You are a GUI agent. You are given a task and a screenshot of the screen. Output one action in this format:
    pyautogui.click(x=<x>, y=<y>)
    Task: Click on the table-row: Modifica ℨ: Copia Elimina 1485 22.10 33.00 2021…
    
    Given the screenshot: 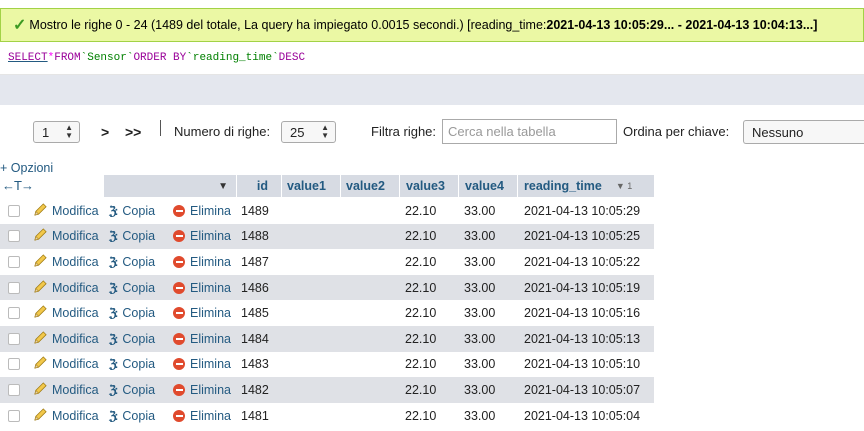 What is the action you would take?
    pyautogui.click(x=327, y=313)
    